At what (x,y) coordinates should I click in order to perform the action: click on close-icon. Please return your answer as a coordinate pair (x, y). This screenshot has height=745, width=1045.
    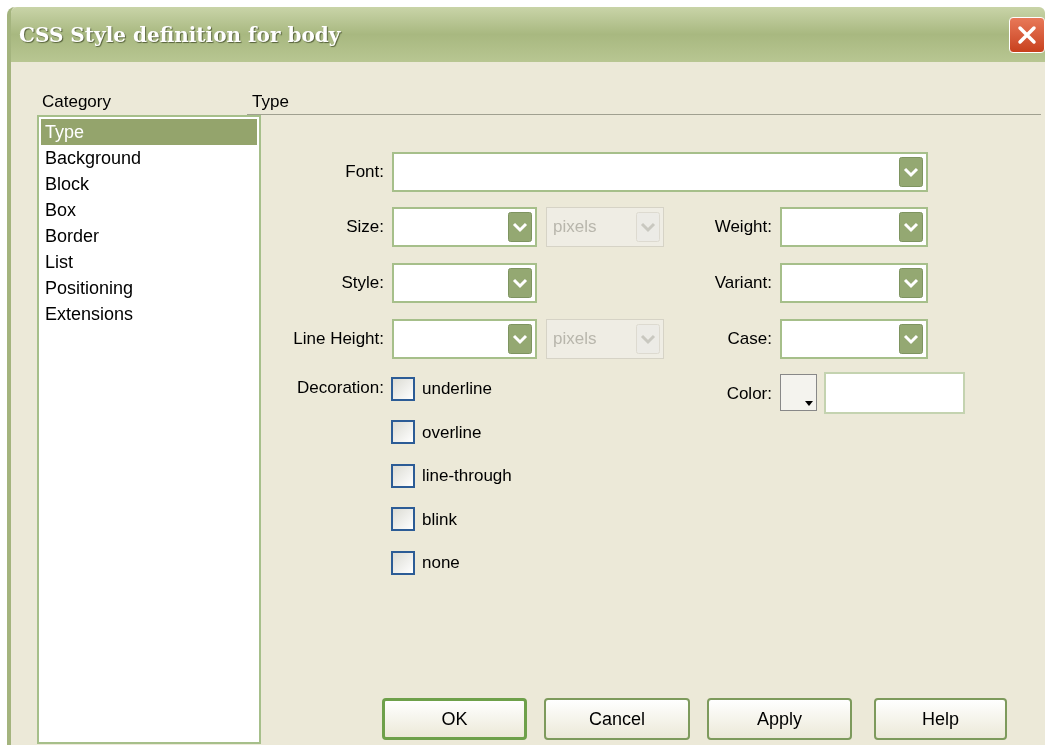
    Looking at the image, I should click on (1027, 34).